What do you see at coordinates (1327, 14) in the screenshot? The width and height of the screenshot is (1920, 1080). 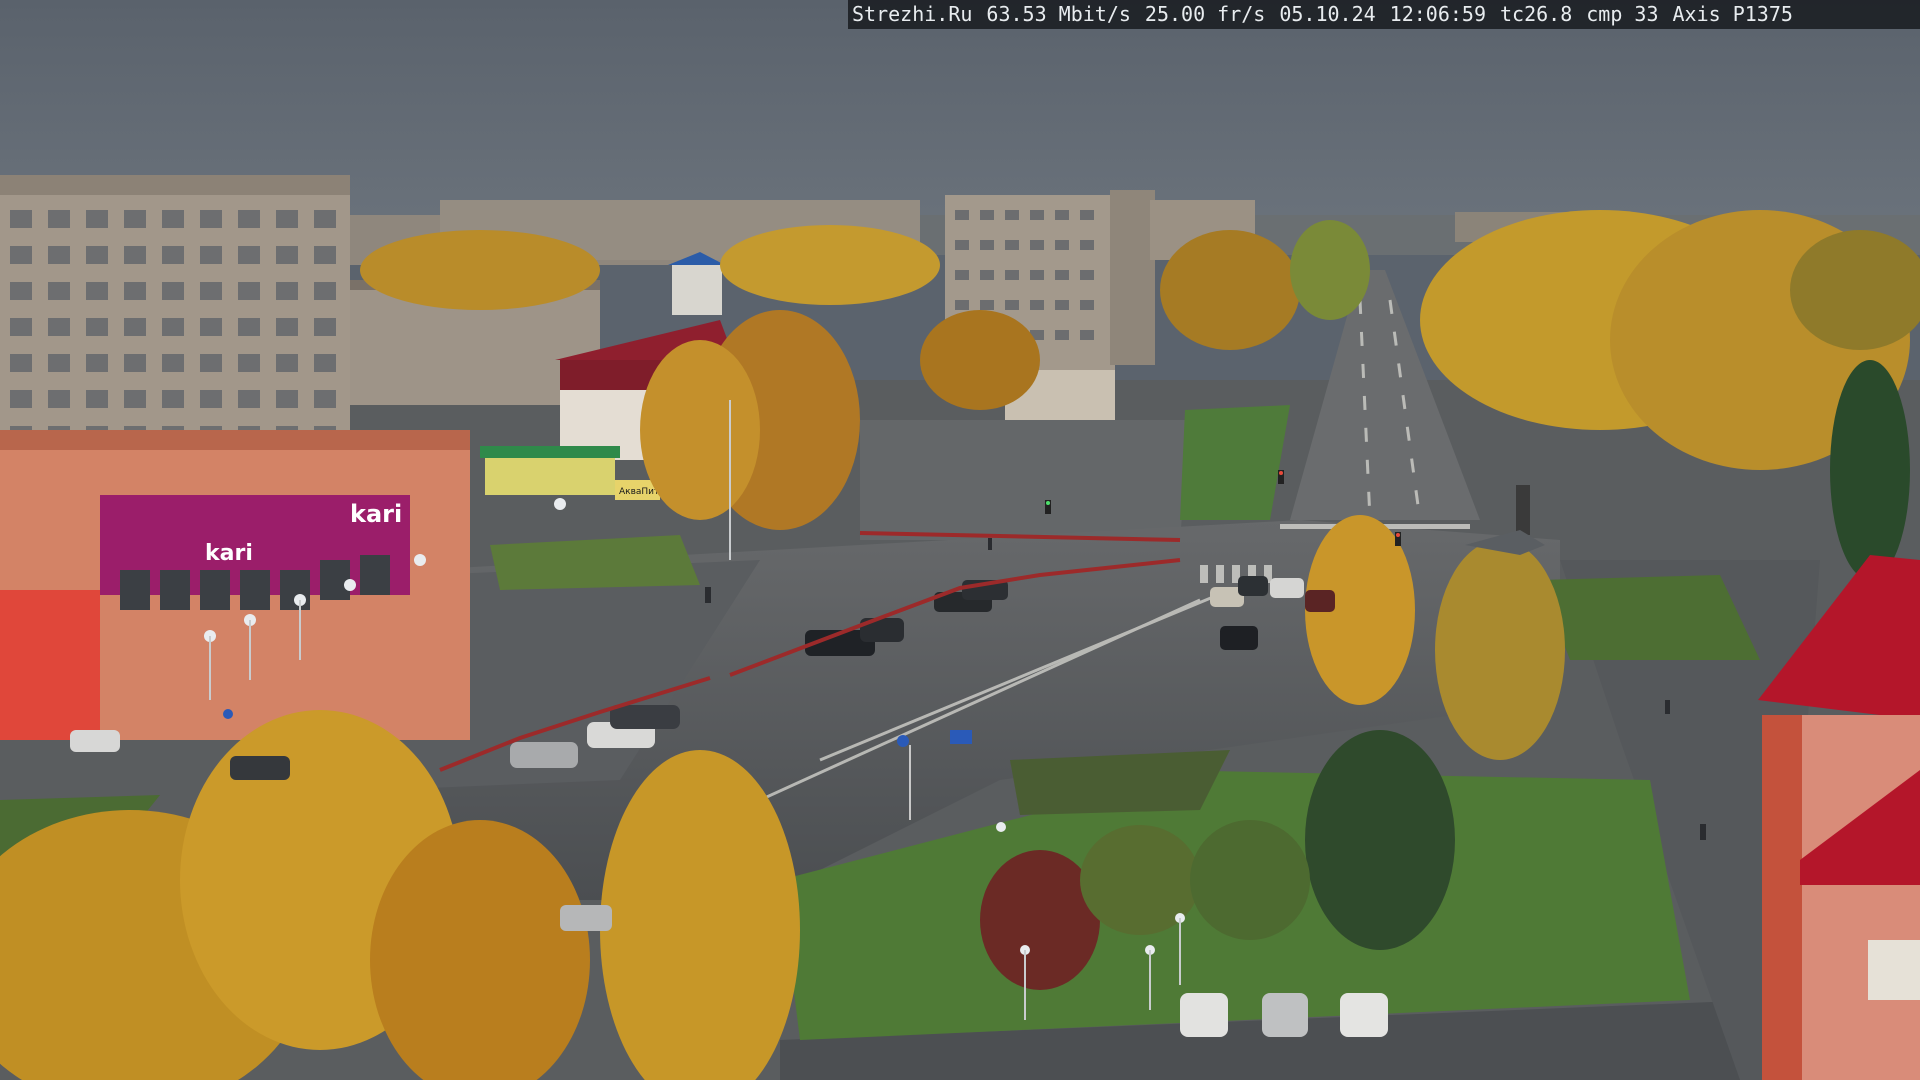 I see `overlay-date: 05.10.24` at bounding box center [1327, 14].